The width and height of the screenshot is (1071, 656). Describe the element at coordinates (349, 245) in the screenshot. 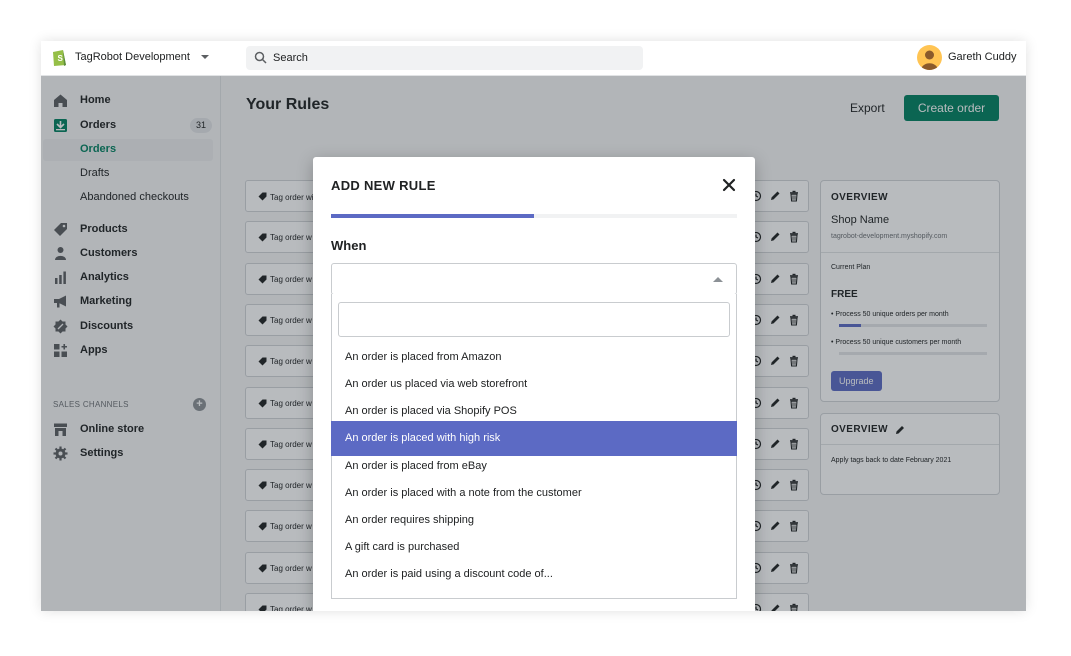

I see `when-label: When` at that location.